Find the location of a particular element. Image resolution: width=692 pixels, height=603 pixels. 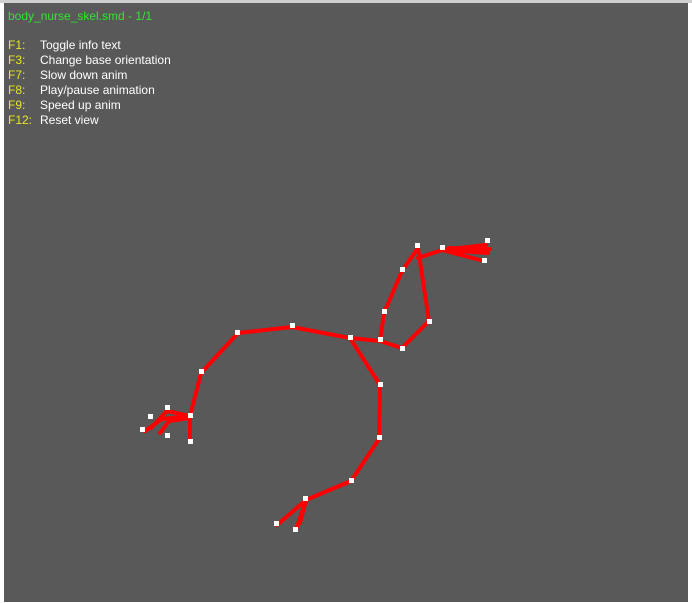

help-action: Speed up anim is located at coordinates (80, 105).